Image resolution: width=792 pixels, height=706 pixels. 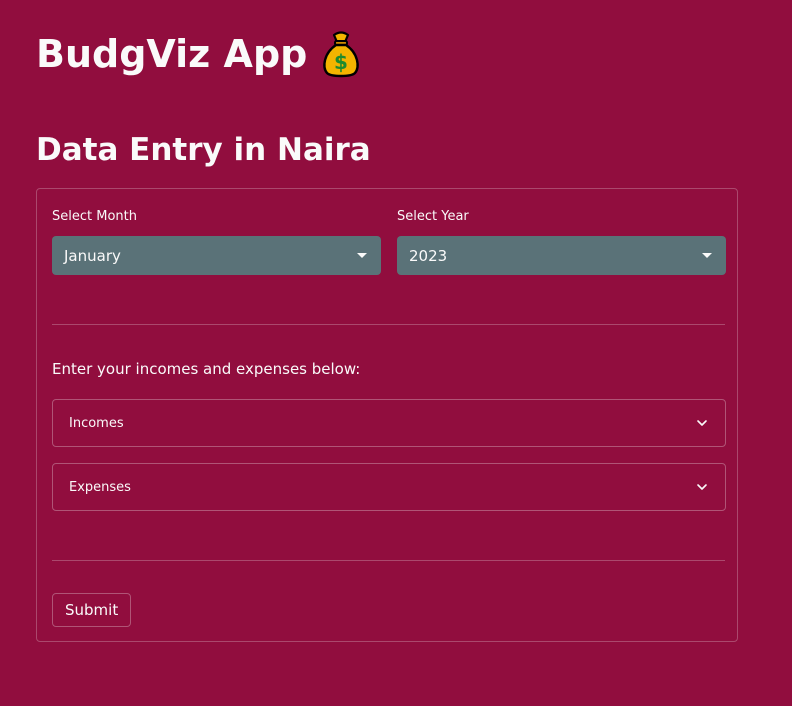 What do you see at coordinates (96, 423) in the screenshot?
I see `incomes-expander-label: Incomes` at bounding box center [96, 423].